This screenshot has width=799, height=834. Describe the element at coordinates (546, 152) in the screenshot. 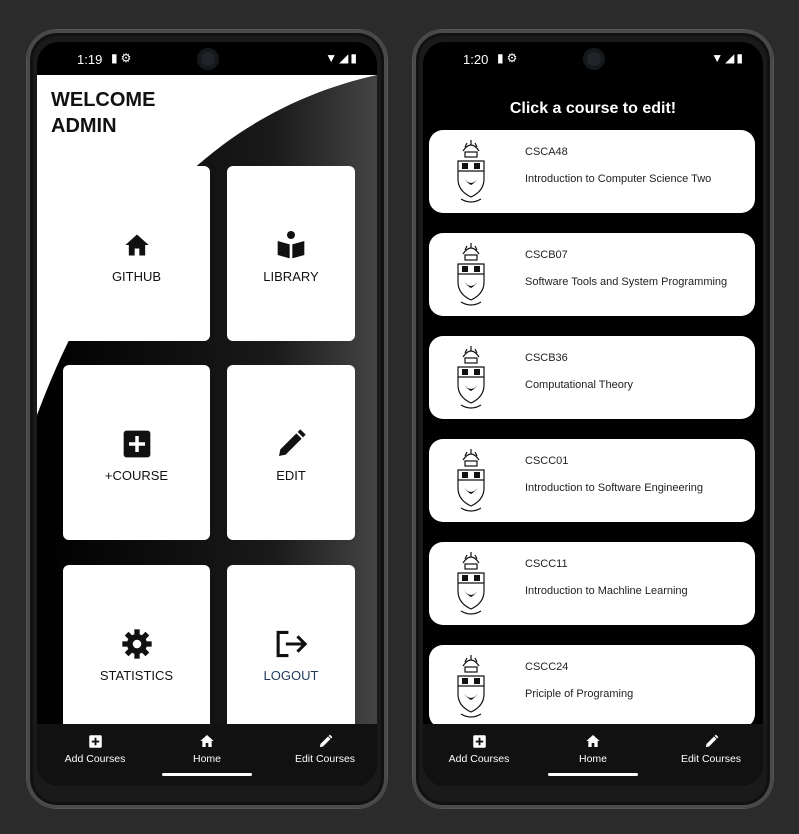

I see `course-code: CSCA48` at that location.